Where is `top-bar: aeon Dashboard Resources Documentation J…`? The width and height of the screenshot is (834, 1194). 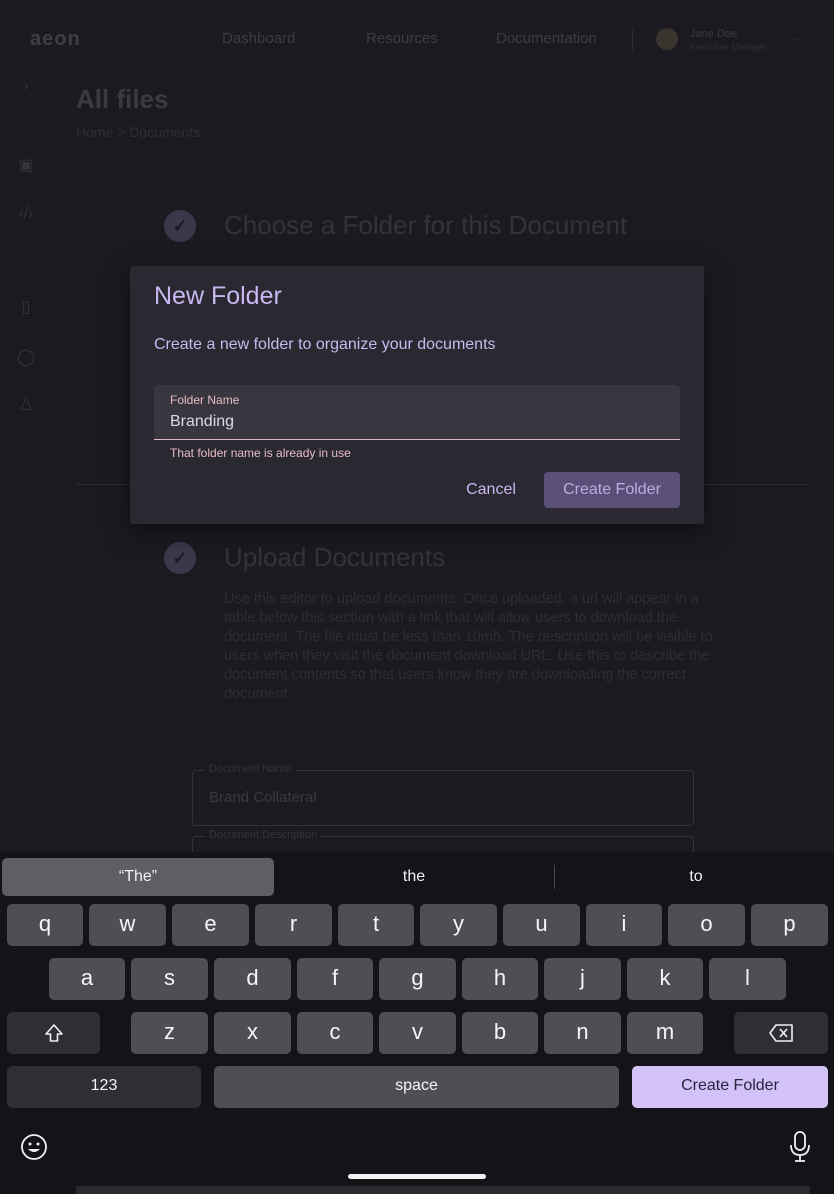 top-bar: aeon Dashboard Resources Documentation J… is located at coordinates (417, 39).